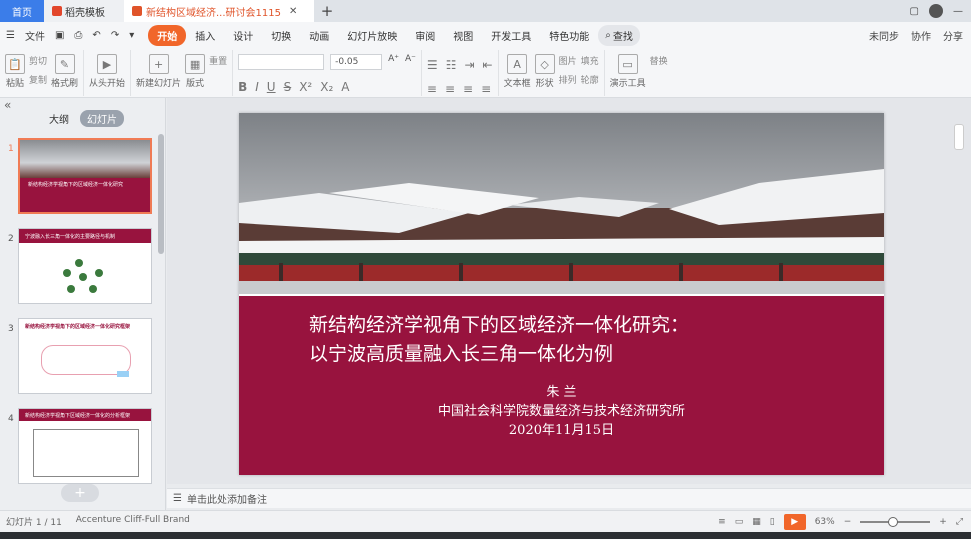 Image resolution: width=971 pixels, height=539 pixels. I want to click on search-box: ⌕ 查找, so click(619, 35).